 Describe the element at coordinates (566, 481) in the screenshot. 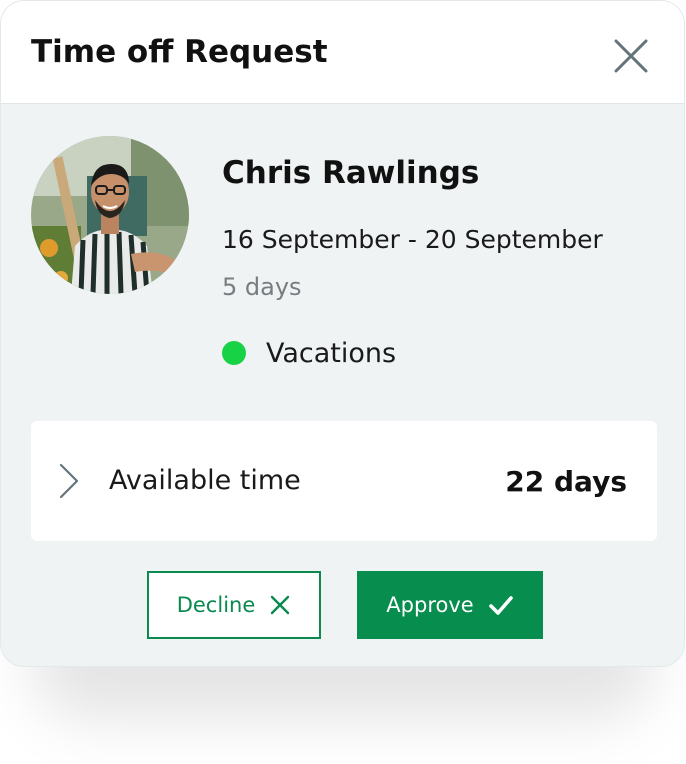

I see `available-time-value: 22 days` at that location.